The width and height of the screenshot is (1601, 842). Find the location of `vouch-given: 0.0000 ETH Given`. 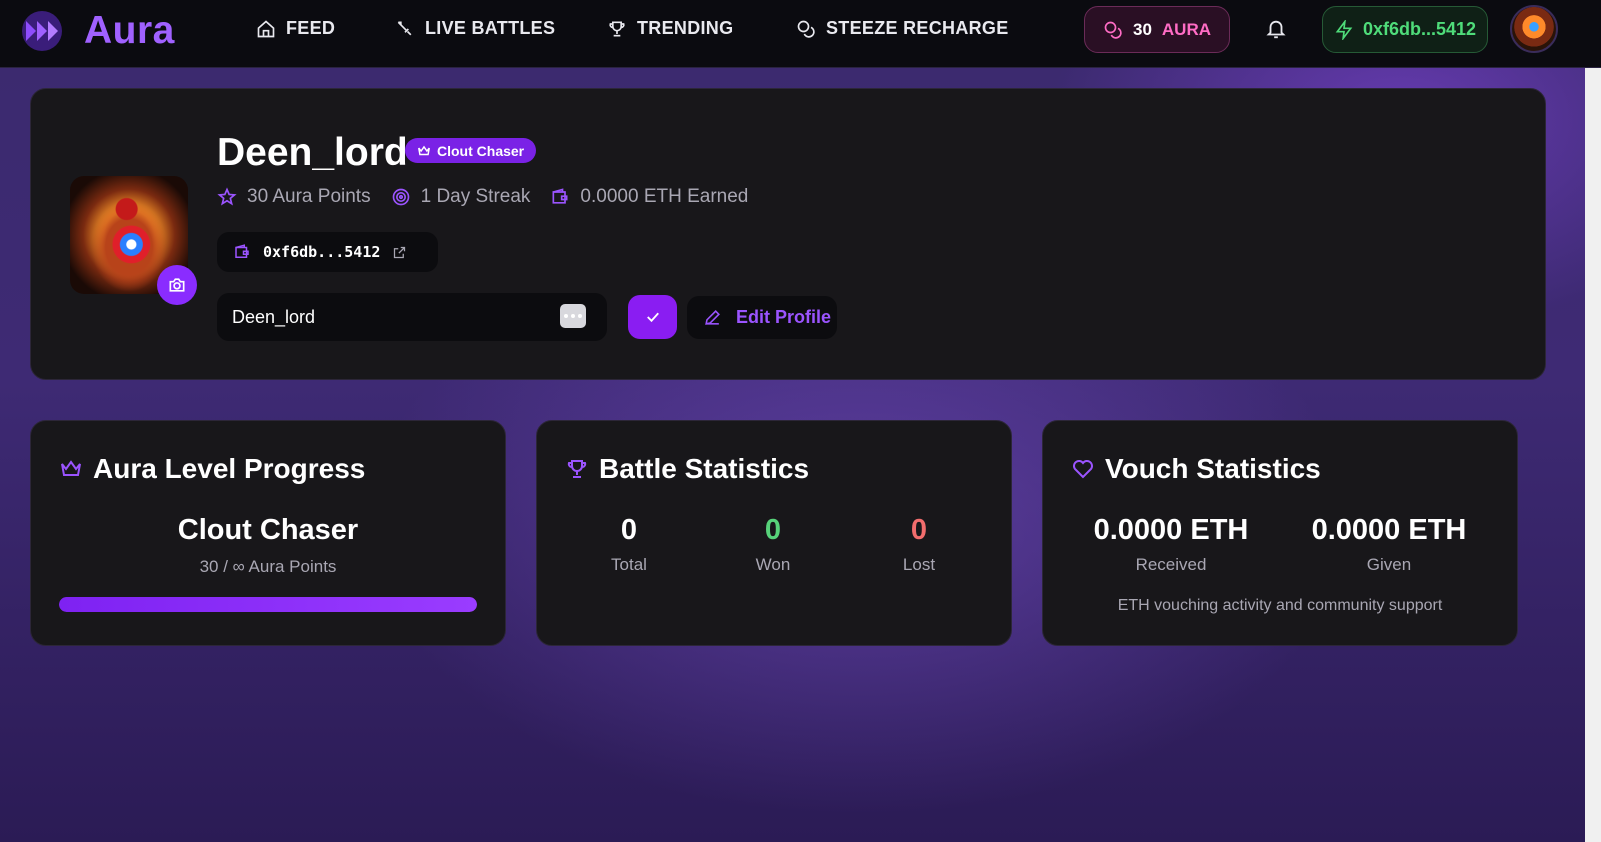

vouch-given: 0.0000 ETH Given is located at coordinates (1389, 544).